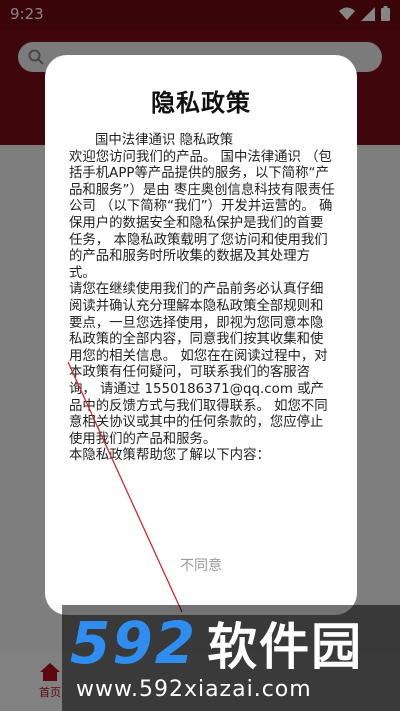 This screenshot has height=711, width=400. What do you see at coordinates (285, 647) in the screenshot?
I see `watermark-logo-text: 软件园` at bounding box center [285, 647].